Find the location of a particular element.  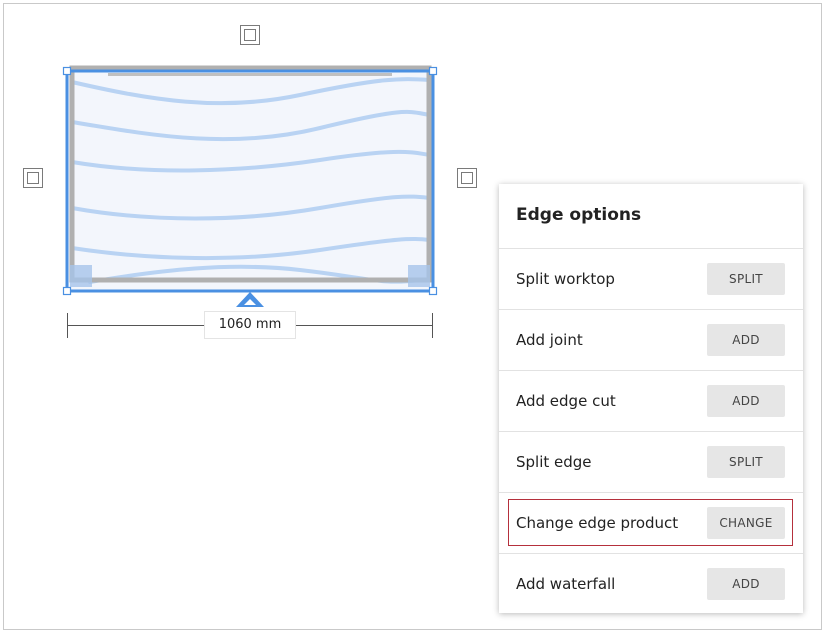

option-label: Add waterfall is located at coordinates (566, 584).